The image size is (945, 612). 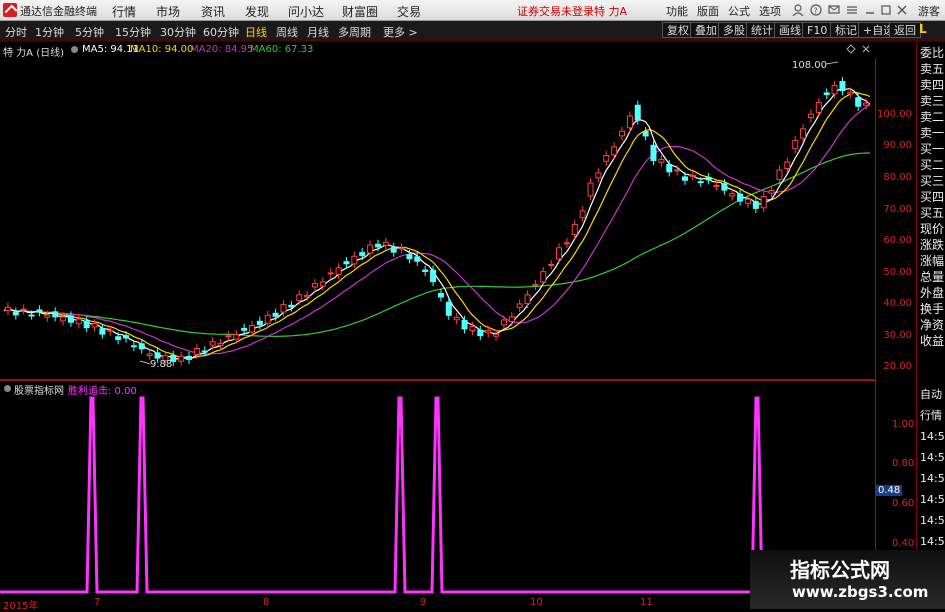 I want to click on side-panel-item: 买四, so click(x=932, y=197).